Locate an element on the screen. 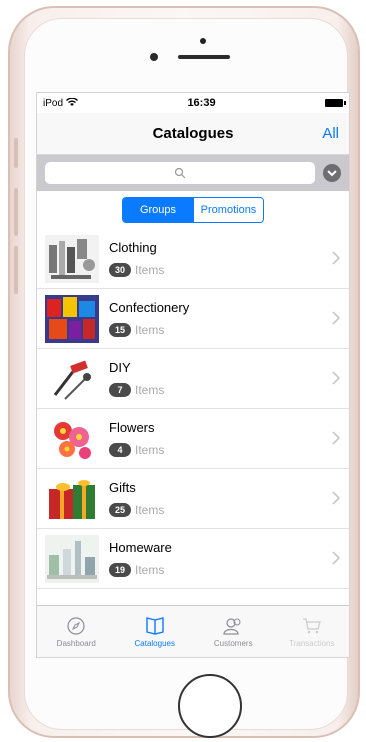 Image resolution: width=366 pixels, height=742 pixels. list-item-clothing: Clothing 30 Items is located at coordinates (193, 259).